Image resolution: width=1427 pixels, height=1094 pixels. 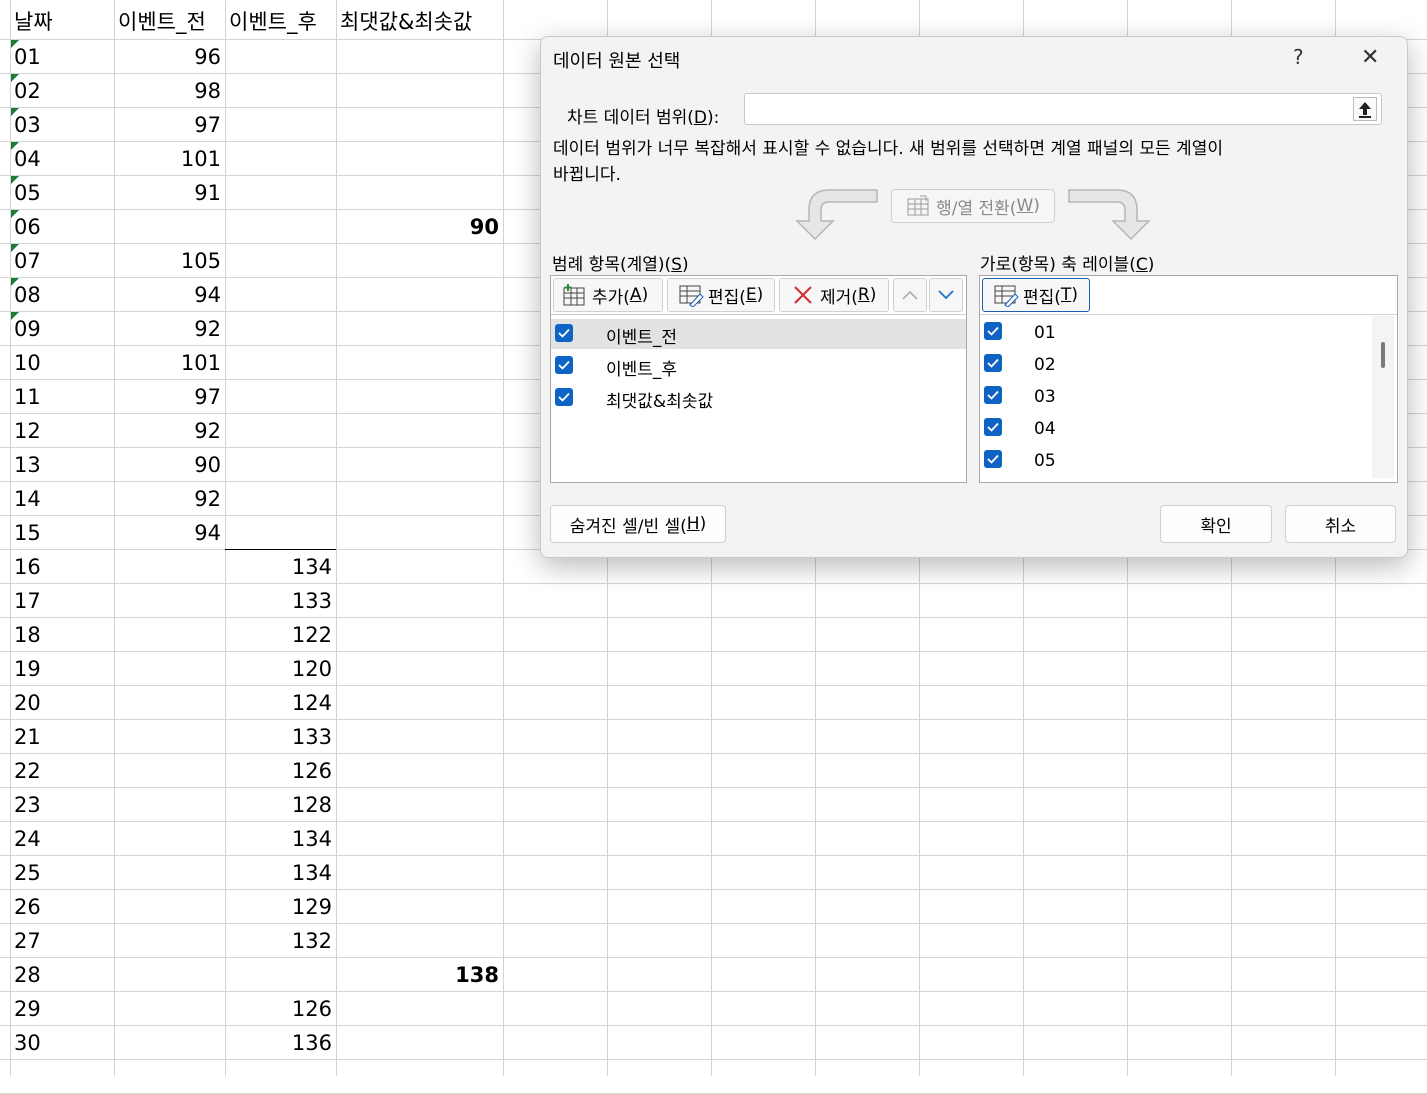 I want to click on add-series-button: 추가(A), so click(x=608, y=295).